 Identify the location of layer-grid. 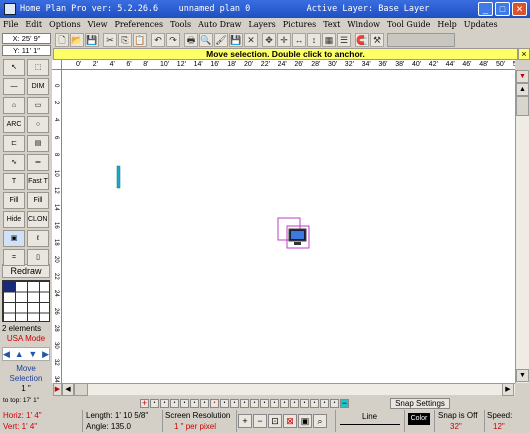
(26, 301).